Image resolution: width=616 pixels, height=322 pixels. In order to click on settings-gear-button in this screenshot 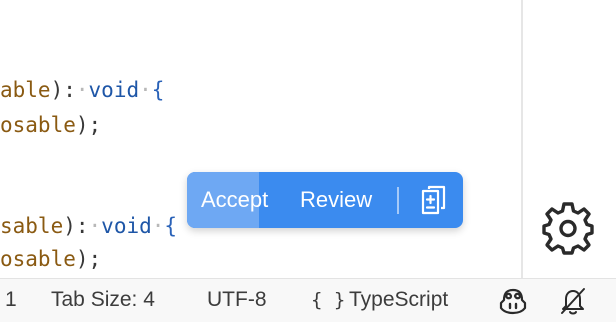, I will do `click(568, 228)`.